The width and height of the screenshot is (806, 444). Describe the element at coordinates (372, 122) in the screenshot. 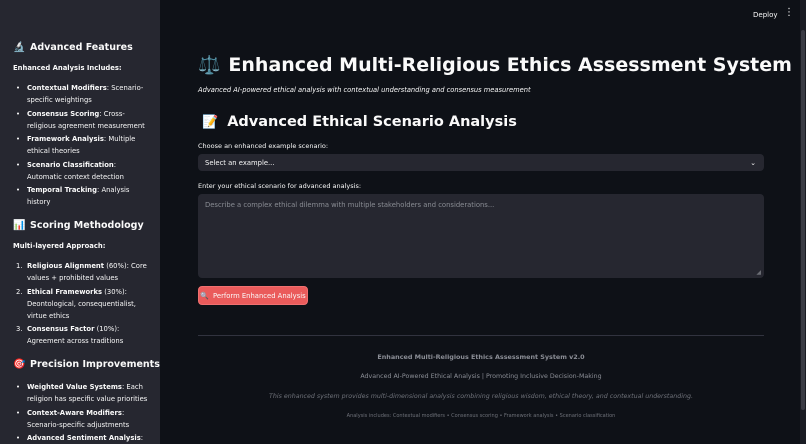

I see `section-heading-text: Advanced Ethical Scenario Analysis` at that location.